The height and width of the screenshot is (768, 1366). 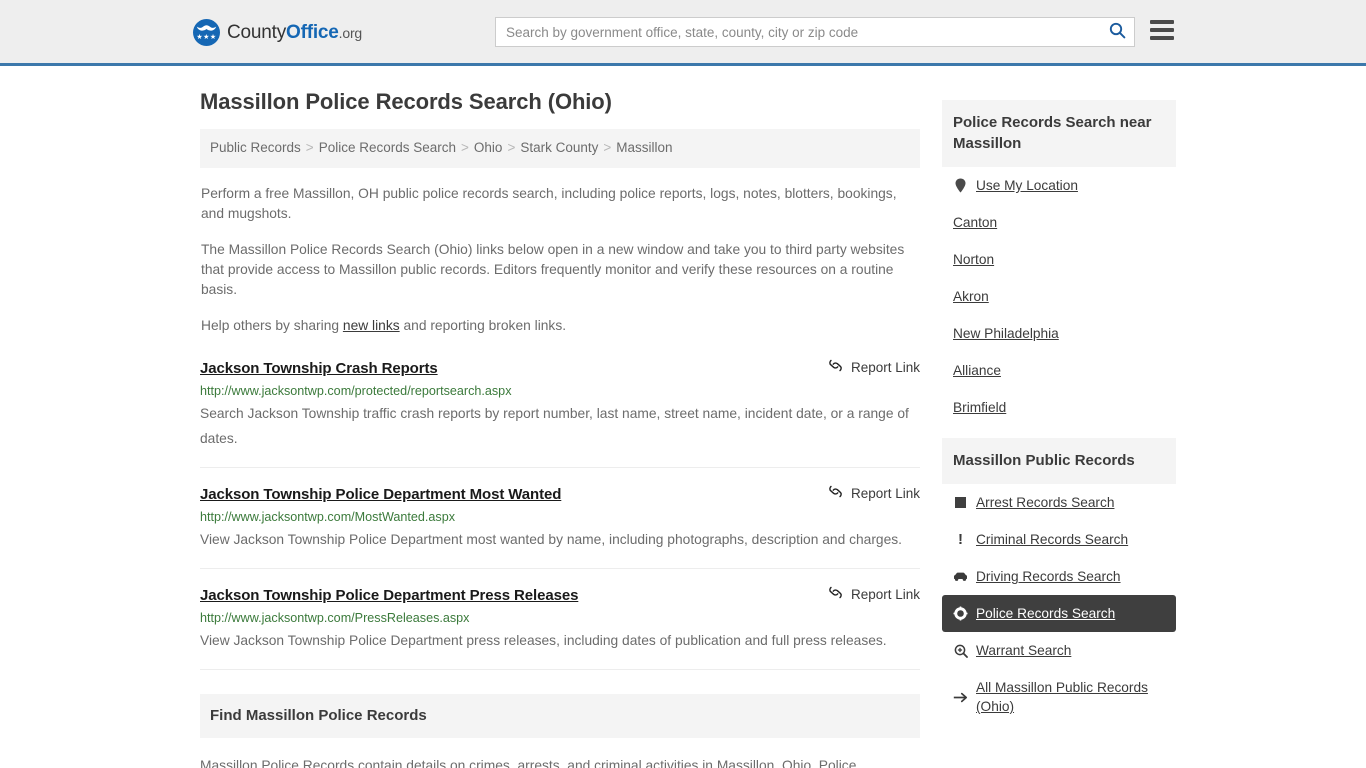 I want to click on breadcrumb-item-police-records-search: Police Records Search, so click(x=387, y=147).